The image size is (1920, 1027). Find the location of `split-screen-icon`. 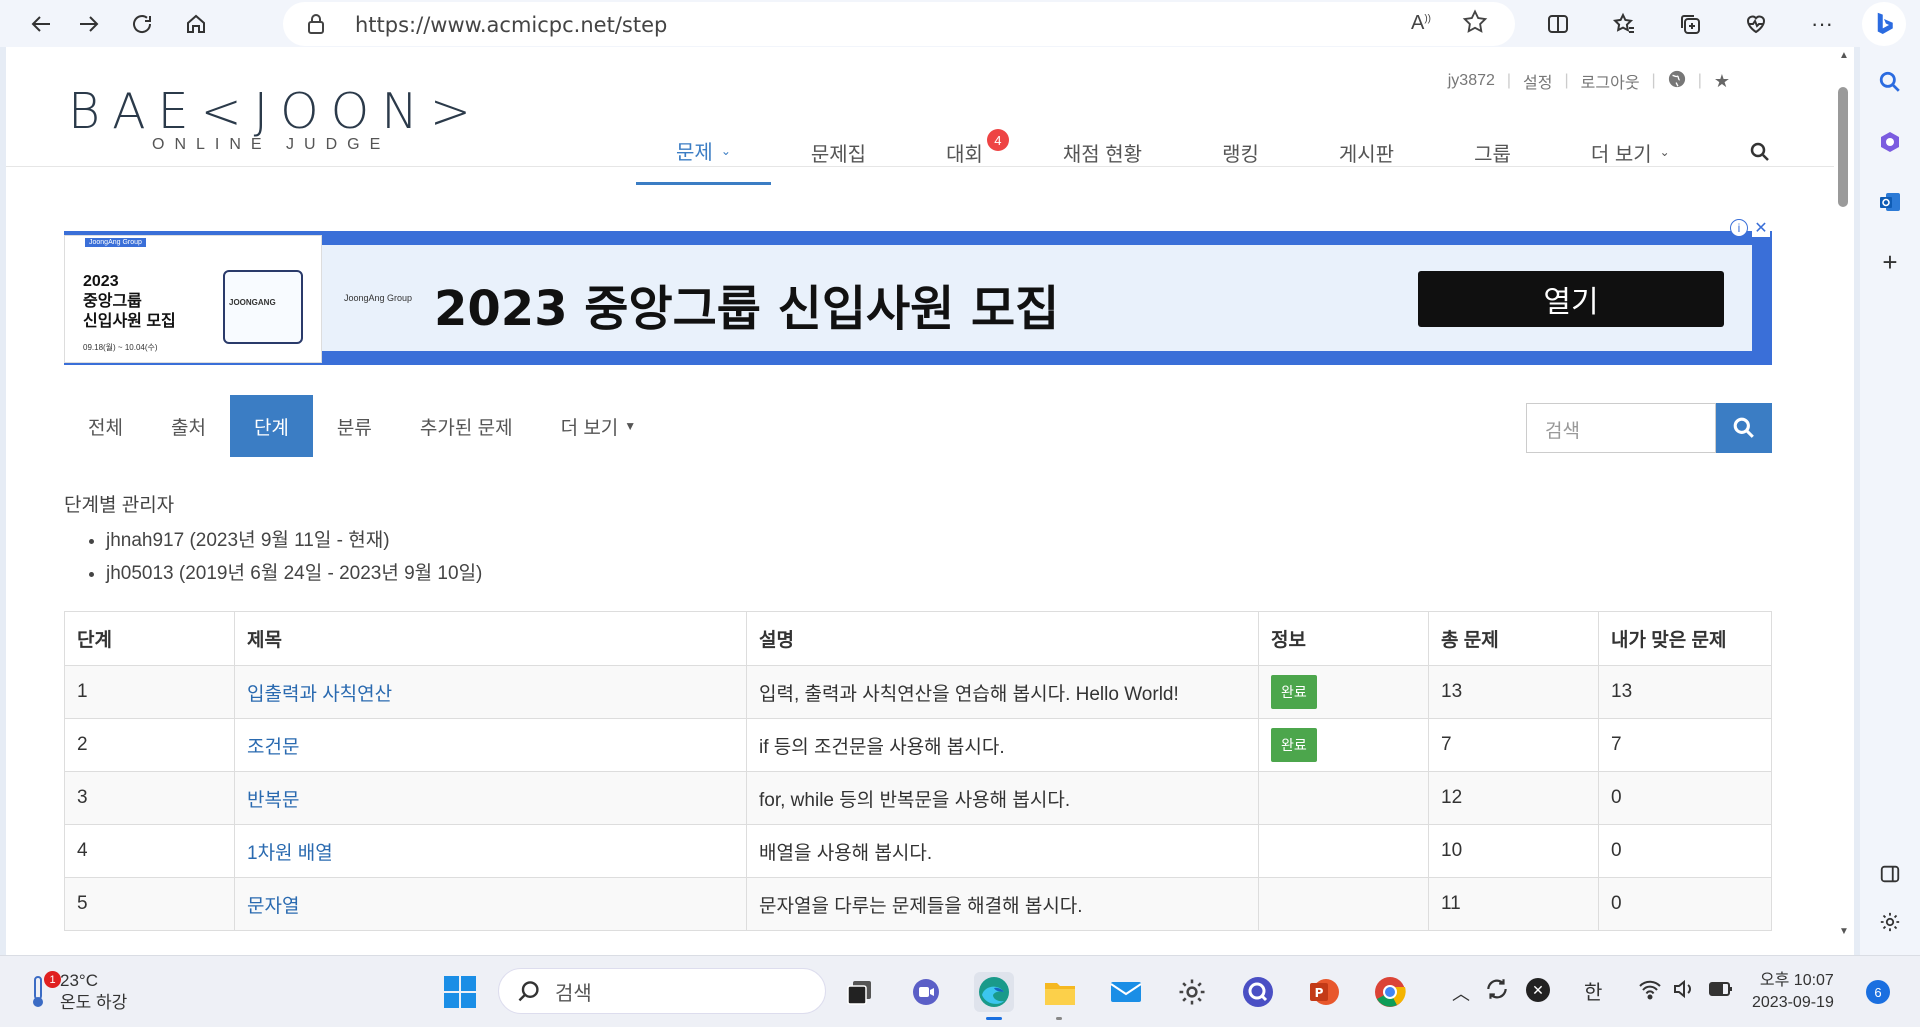

split-screen-icon is located at coordinates (1558, 24).